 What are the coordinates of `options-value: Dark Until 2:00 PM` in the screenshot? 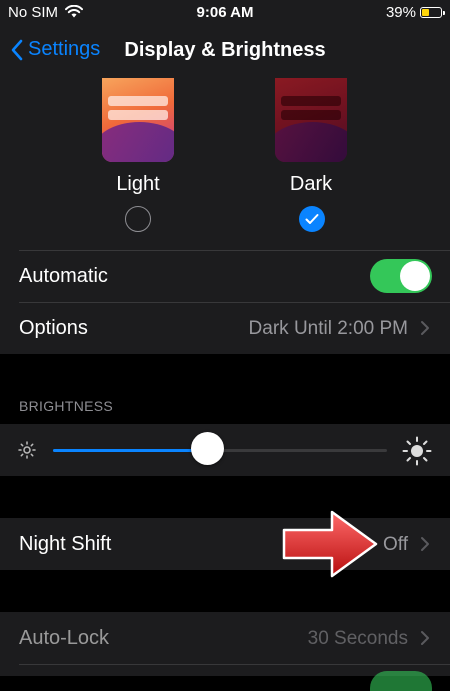 It's located at (328, 328).